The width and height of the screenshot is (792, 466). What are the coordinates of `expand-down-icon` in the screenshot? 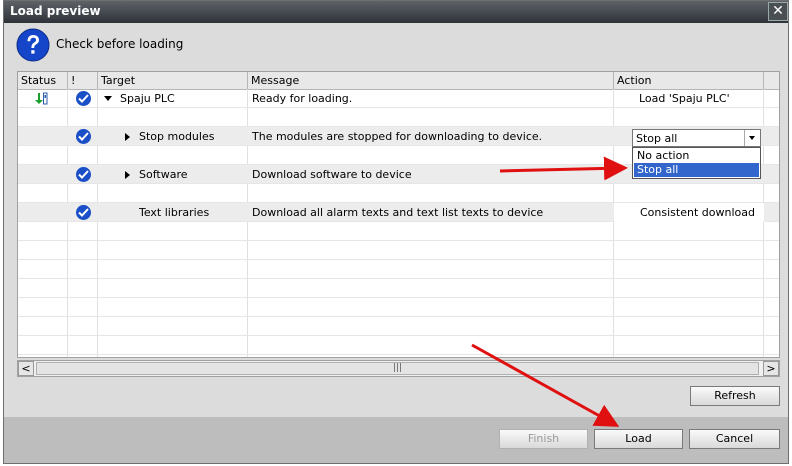 It's located at (108, 98).